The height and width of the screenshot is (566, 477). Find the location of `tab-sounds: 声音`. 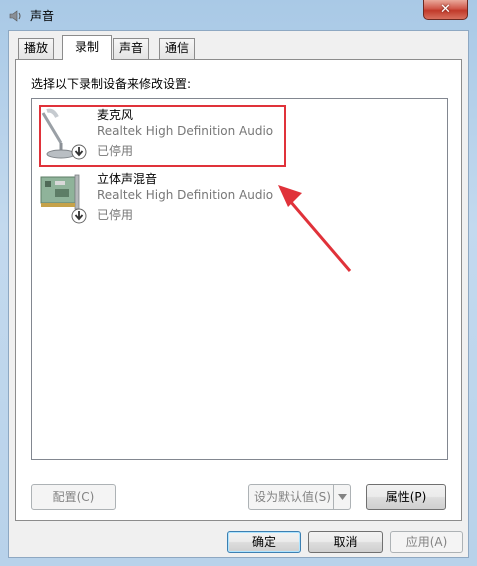

tab-sounds: 声音 is located at coordinates (131, 48).